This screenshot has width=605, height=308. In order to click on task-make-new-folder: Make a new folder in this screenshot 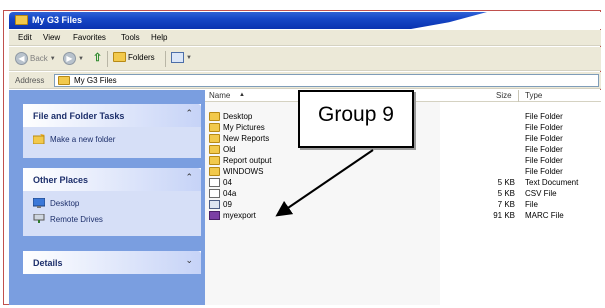, I will do `click(74, 139)`.